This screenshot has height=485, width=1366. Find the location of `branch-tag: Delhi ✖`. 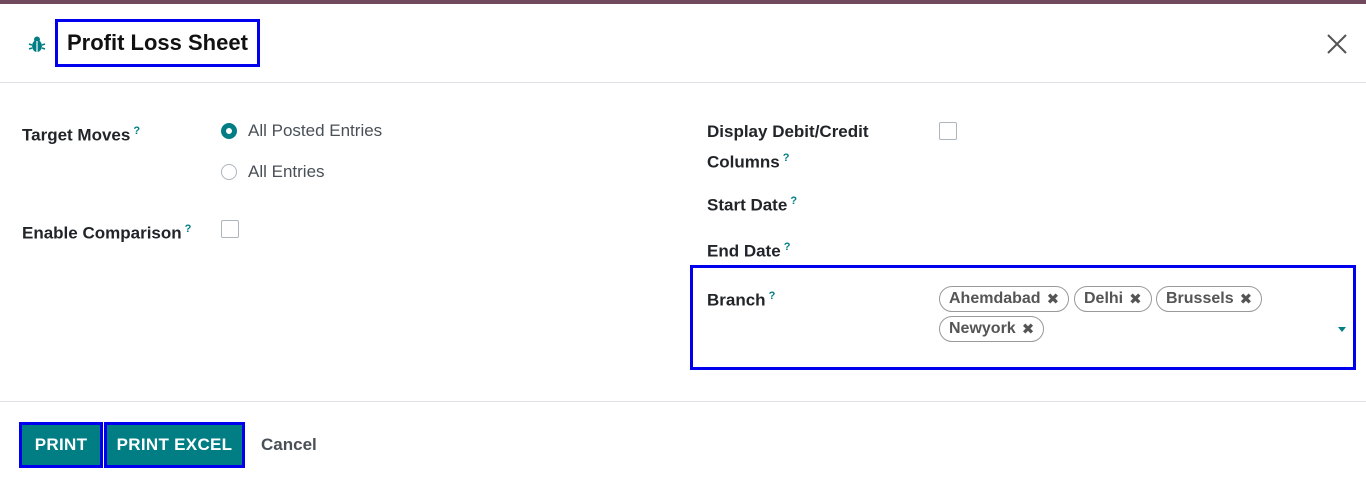

branch-tag: Delhi ✖ is located at coordinates (1113, 299).